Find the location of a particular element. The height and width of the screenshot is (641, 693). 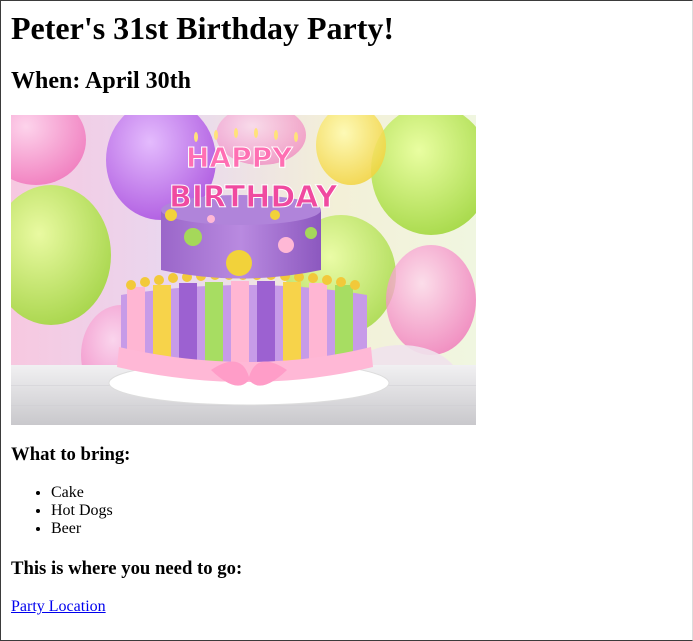

list-item: Beer is located at coordinates (82, 529).